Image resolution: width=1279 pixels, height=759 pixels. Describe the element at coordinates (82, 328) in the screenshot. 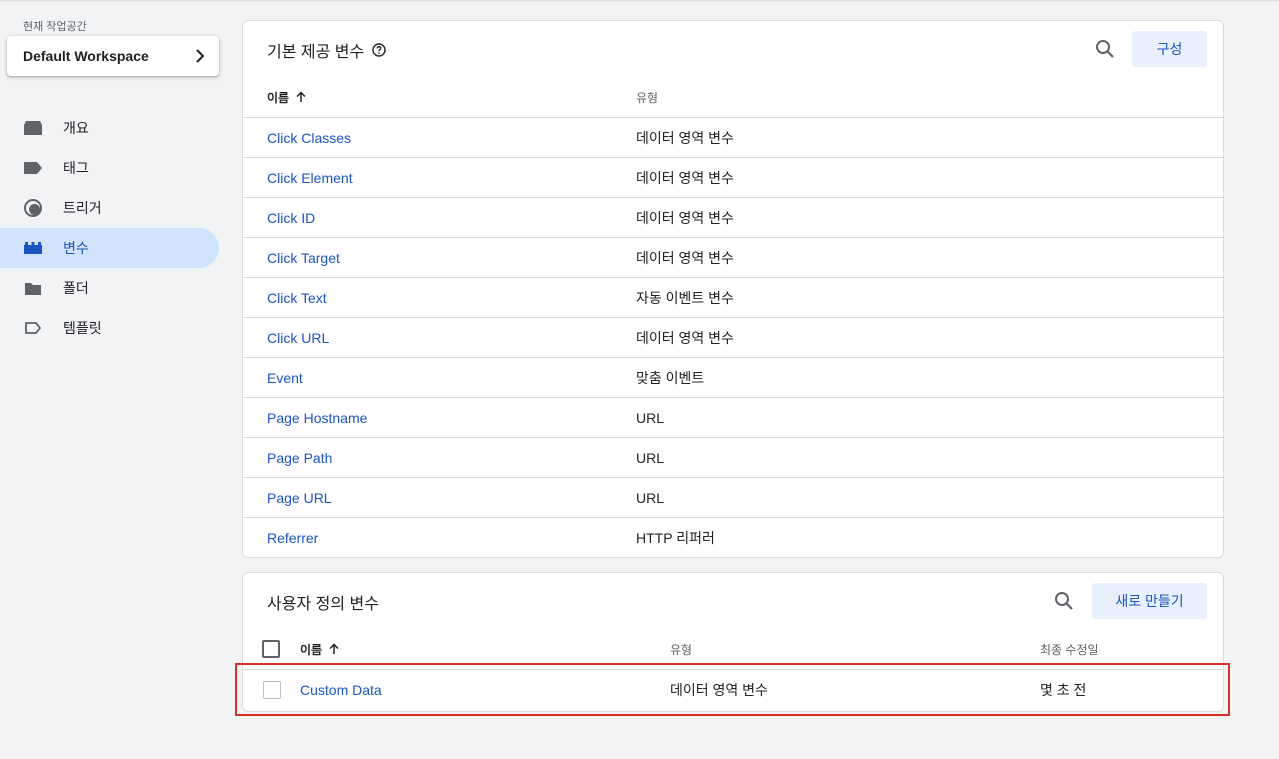

I see `sidebar-item-label: 템플릿` at that location.